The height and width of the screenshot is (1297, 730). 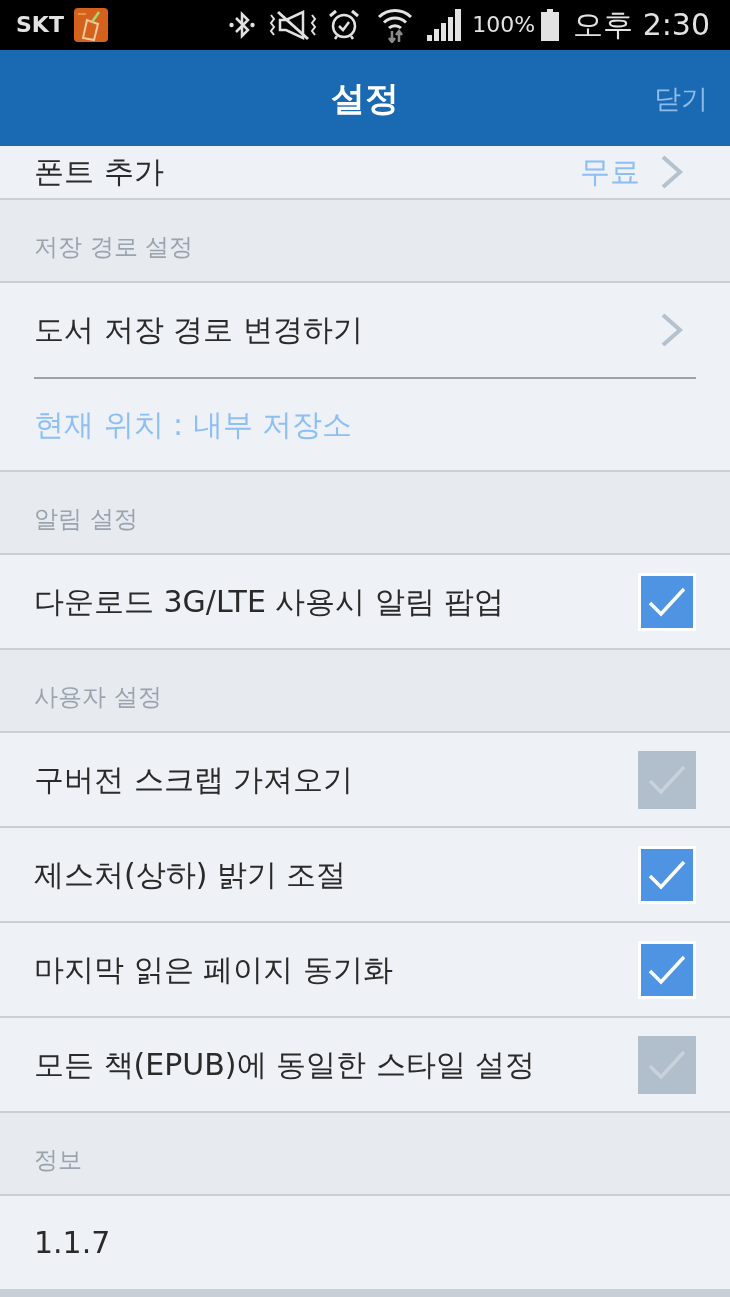 What do you see at coordinates (114, 246) in the screenshot?
I see `section-title: 저장 경로 설정` at bounding box center [114, 246].